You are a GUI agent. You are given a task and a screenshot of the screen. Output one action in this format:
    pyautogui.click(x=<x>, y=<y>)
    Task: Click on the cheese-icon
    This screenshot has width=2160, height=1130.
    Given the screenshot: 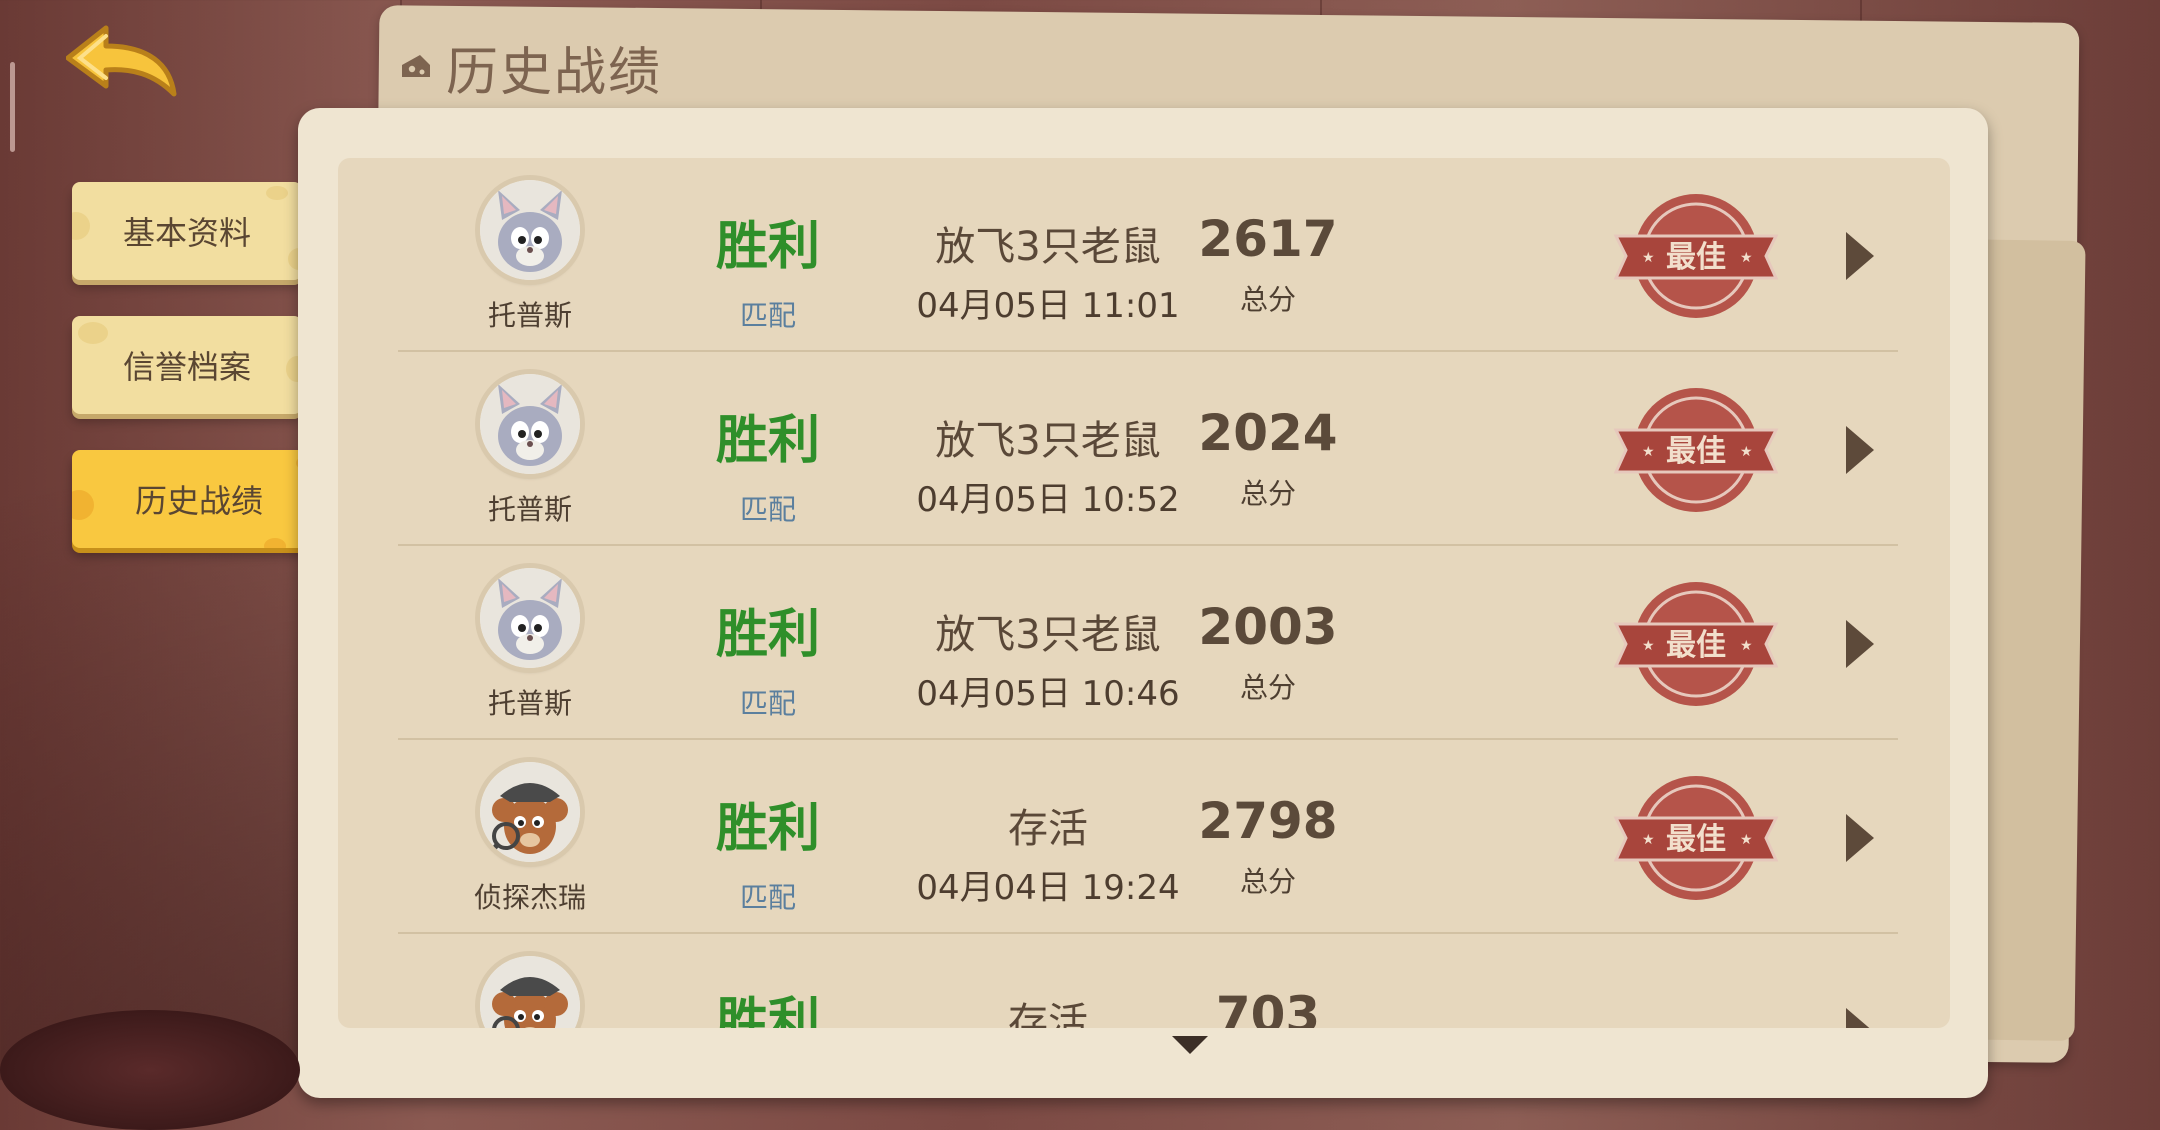 What is the action you would take?
    pyautogui.click(x=416, y=65)
    